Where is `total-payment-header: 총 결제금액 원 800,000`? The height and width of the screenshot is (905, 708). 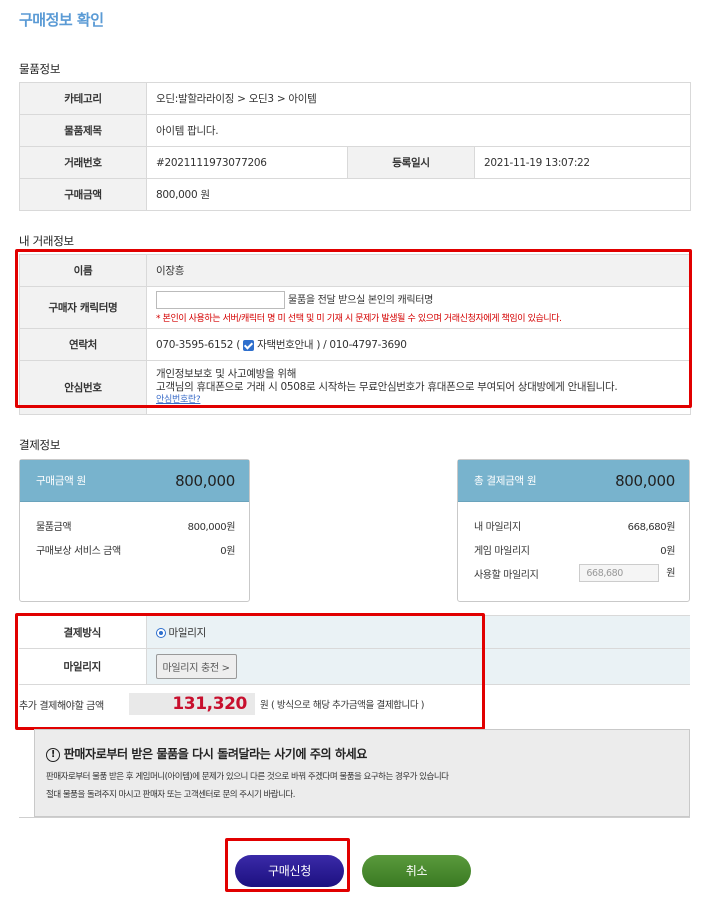 total-payment-header: 총 결제금액 원 800,000 is located at coordinates (573, 481).